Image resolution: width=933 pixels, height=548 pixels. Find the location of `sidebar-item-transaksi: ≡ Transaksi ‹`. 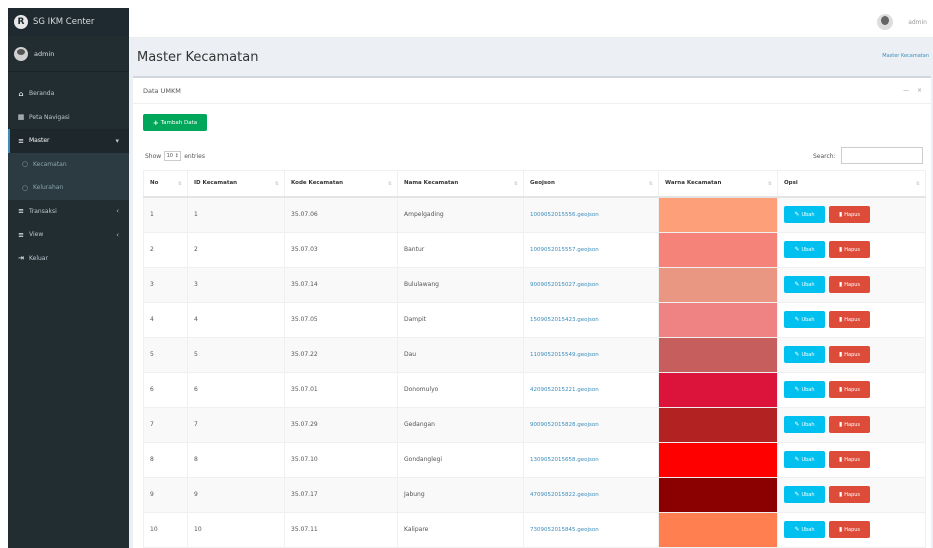

sidebar-item-transaksi: ≡ Transaksi ‹ is located at coordinates (68, 212).